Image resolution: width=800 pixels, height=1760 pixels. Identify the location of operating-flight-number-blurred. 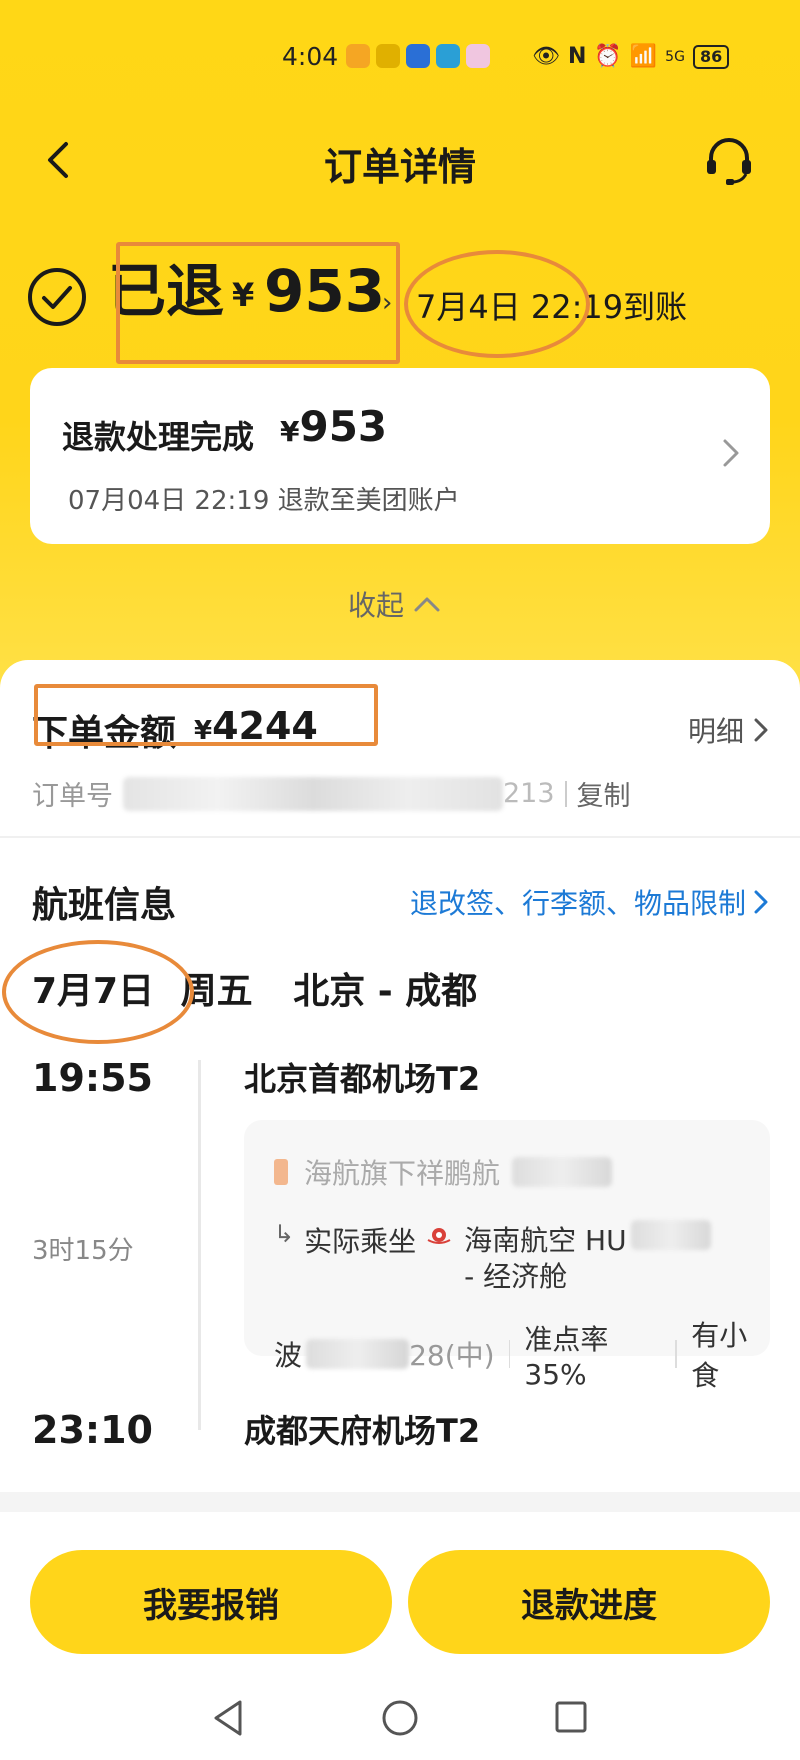
(670, 1235).